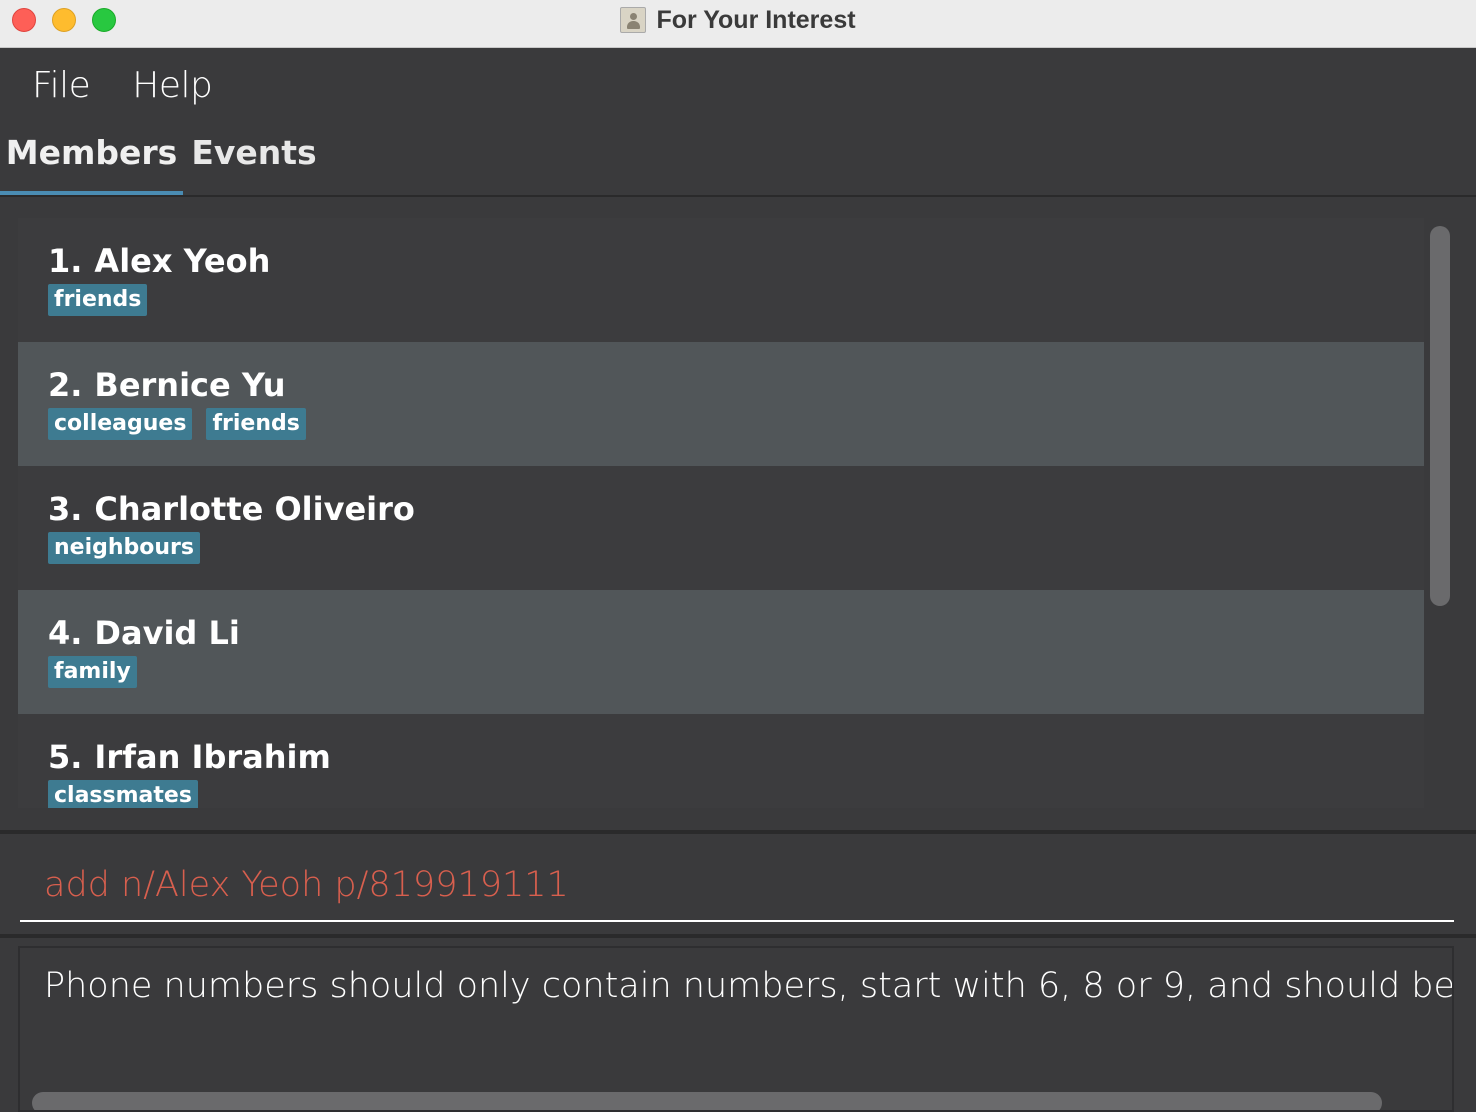 The width and height of the screenshot is (1476, 1112). Describe the element at coordinates (721, 761) in the screenshot. I see `member-card: 5. Irfan Ibrahim classmates` at that location.